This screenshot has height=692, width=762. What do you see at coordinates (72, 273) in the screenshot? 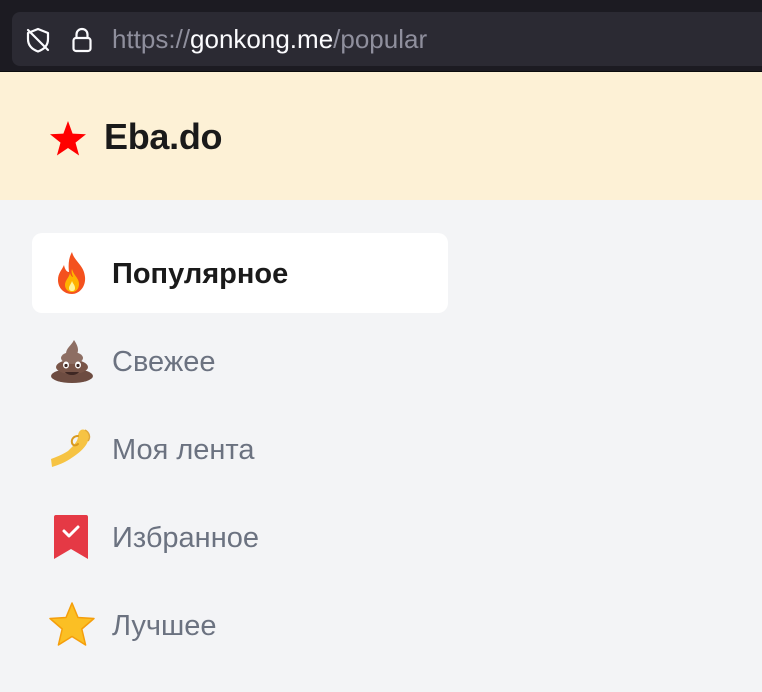
I see `fire-icon` at bounding box center [72, 273].